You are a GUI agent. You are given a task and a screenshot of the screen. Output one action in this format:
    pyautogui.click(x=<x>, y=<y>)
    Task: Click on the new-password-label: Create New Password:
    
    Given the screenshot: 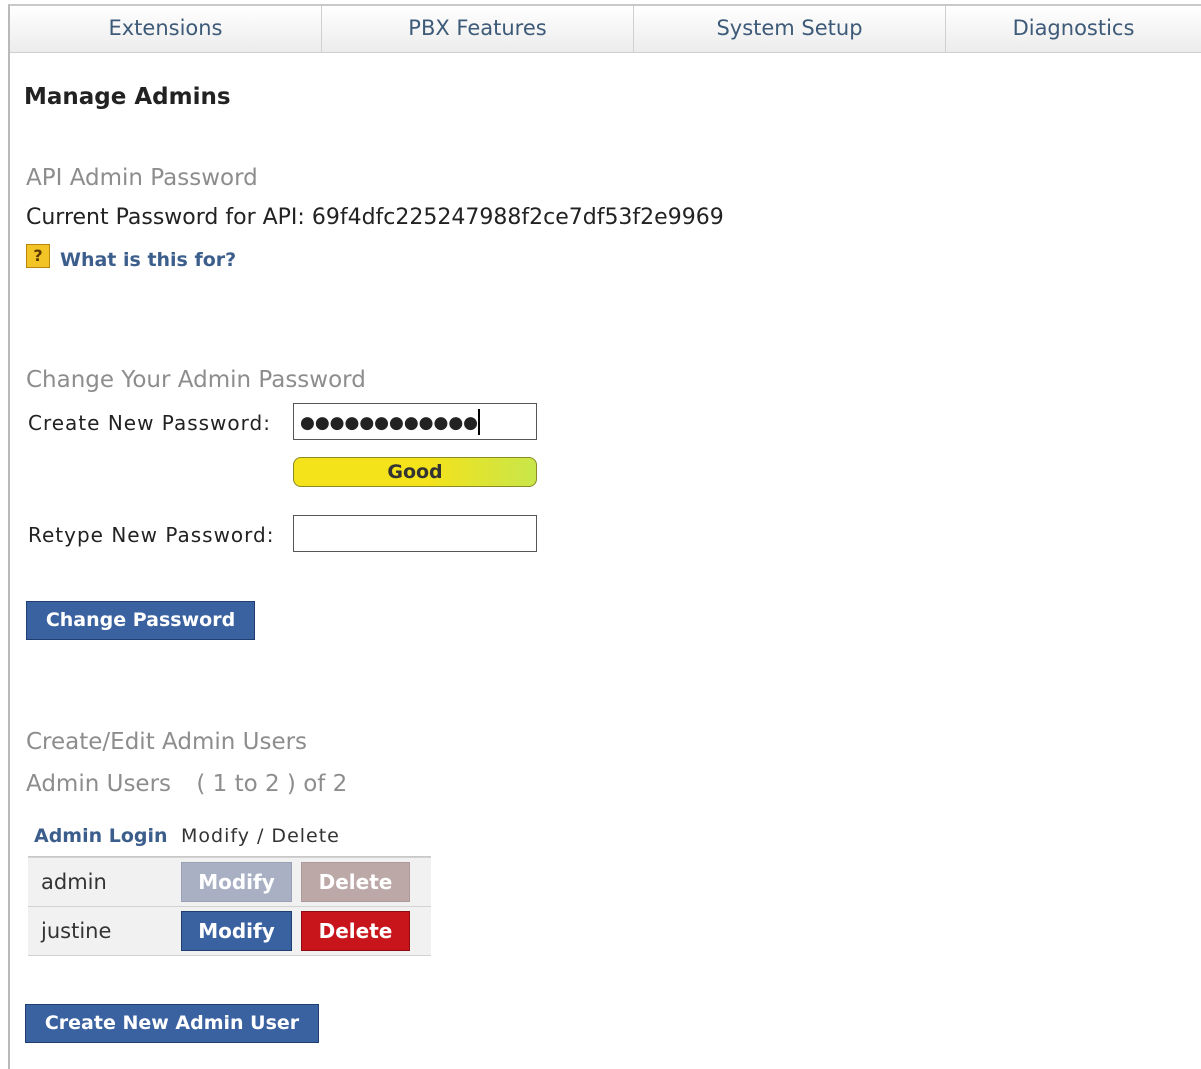 What is the action you would take?
    pyautogui.click(x=149, y=423)
    